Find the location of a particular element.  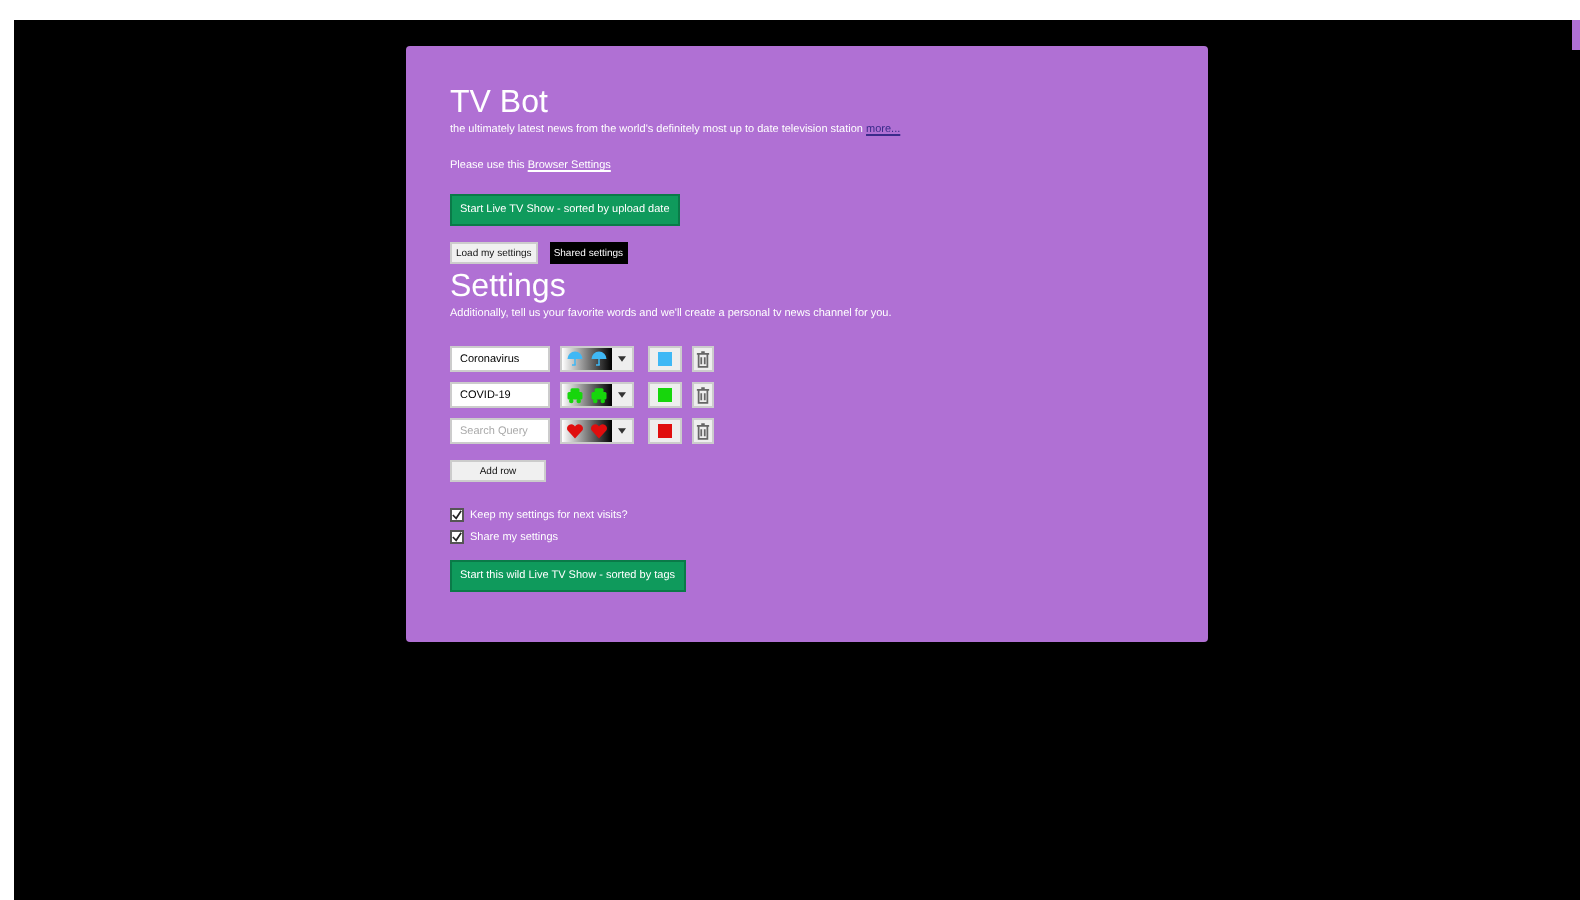

settings-title: Settings is located at coordinates (508, 288).